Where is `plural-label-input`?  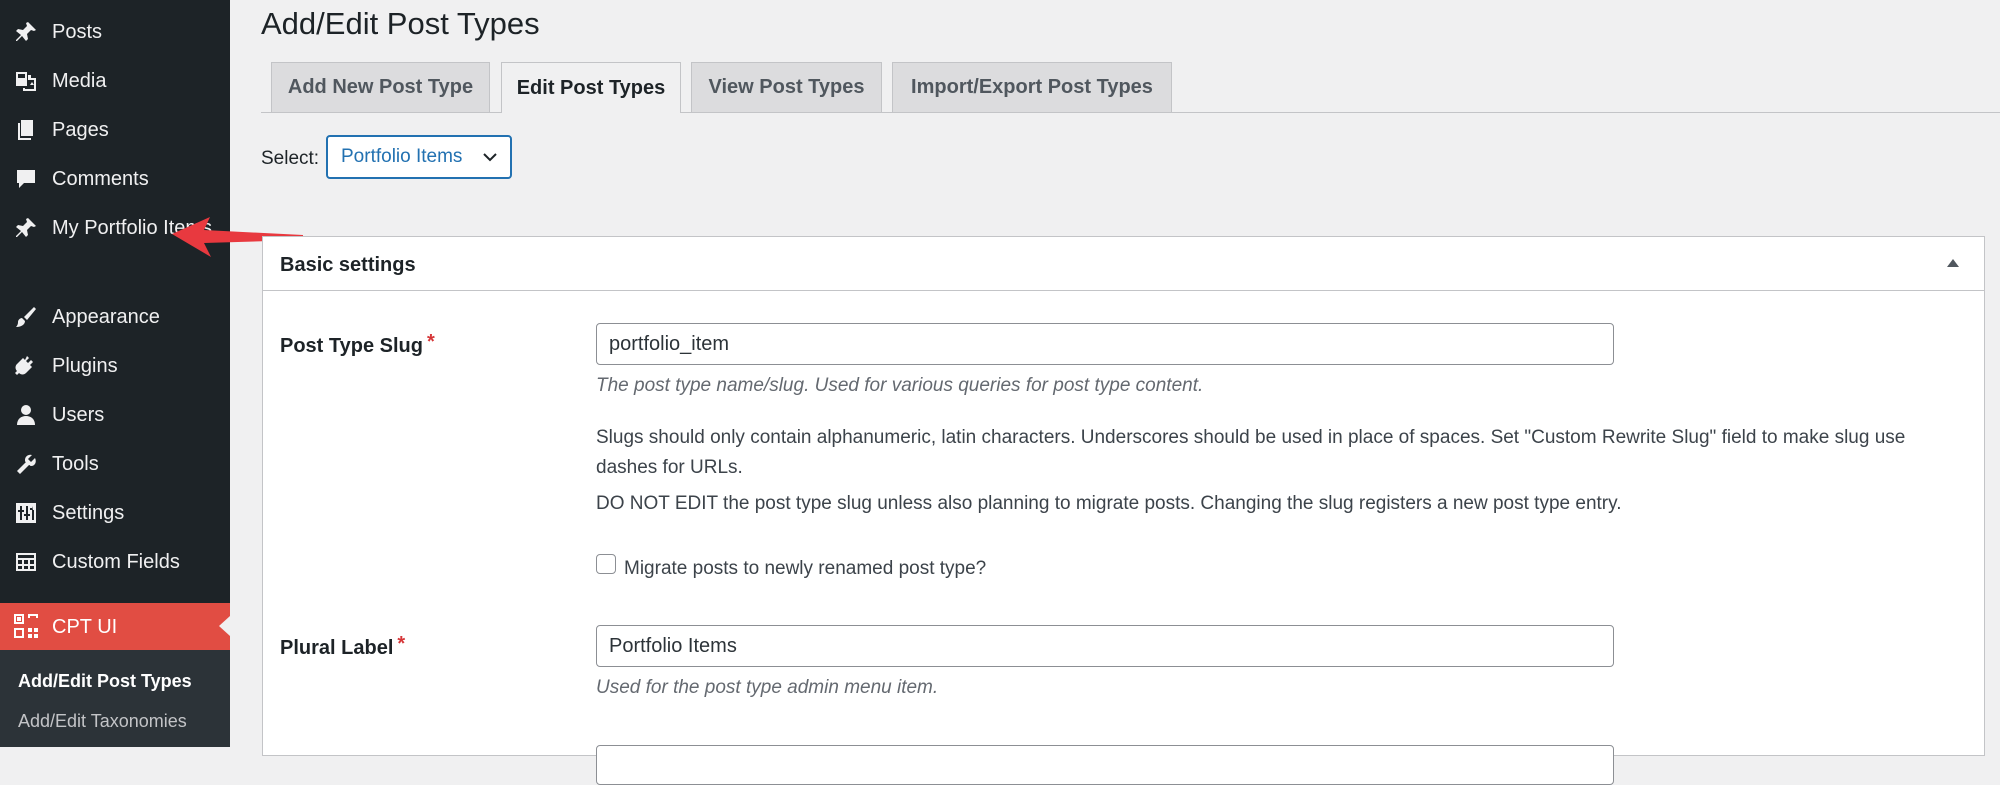 plural-label-input is located at coordinates (1105, 646).